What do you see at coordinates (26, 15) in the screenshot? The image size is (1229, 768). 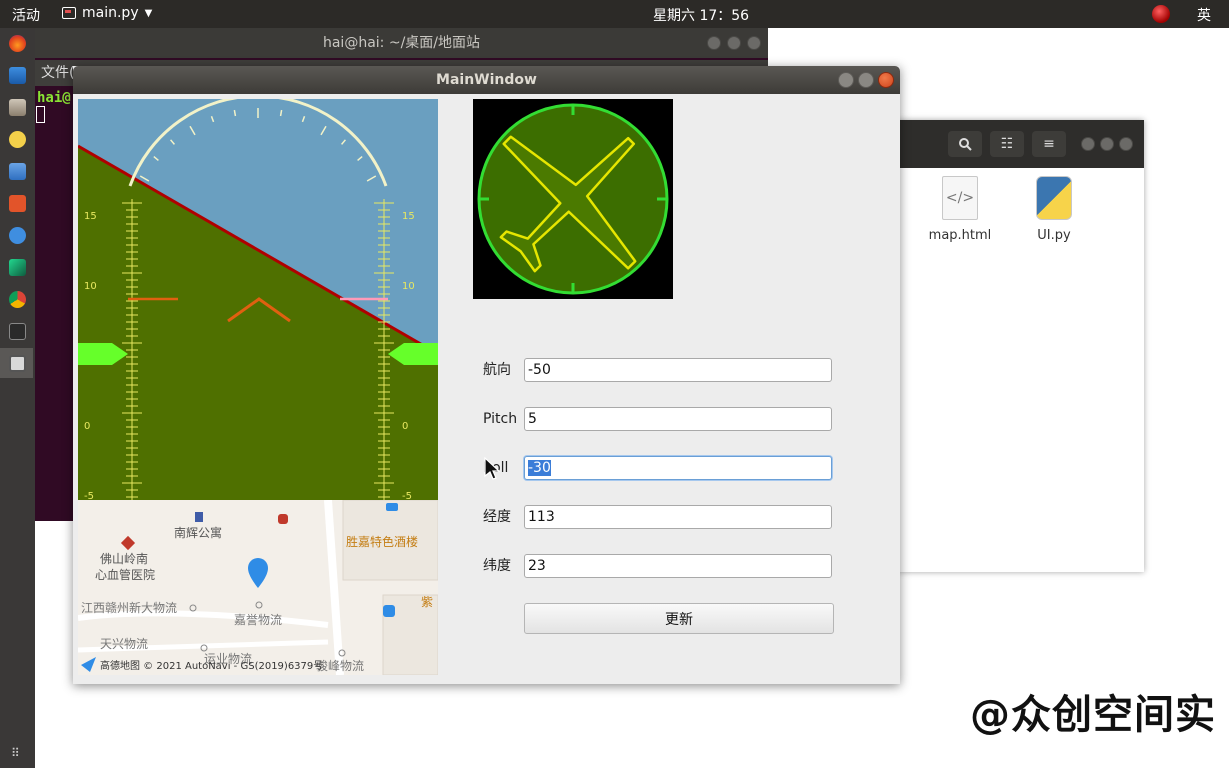 I see `activities-button: 活动` at bounding box center [26, 15].